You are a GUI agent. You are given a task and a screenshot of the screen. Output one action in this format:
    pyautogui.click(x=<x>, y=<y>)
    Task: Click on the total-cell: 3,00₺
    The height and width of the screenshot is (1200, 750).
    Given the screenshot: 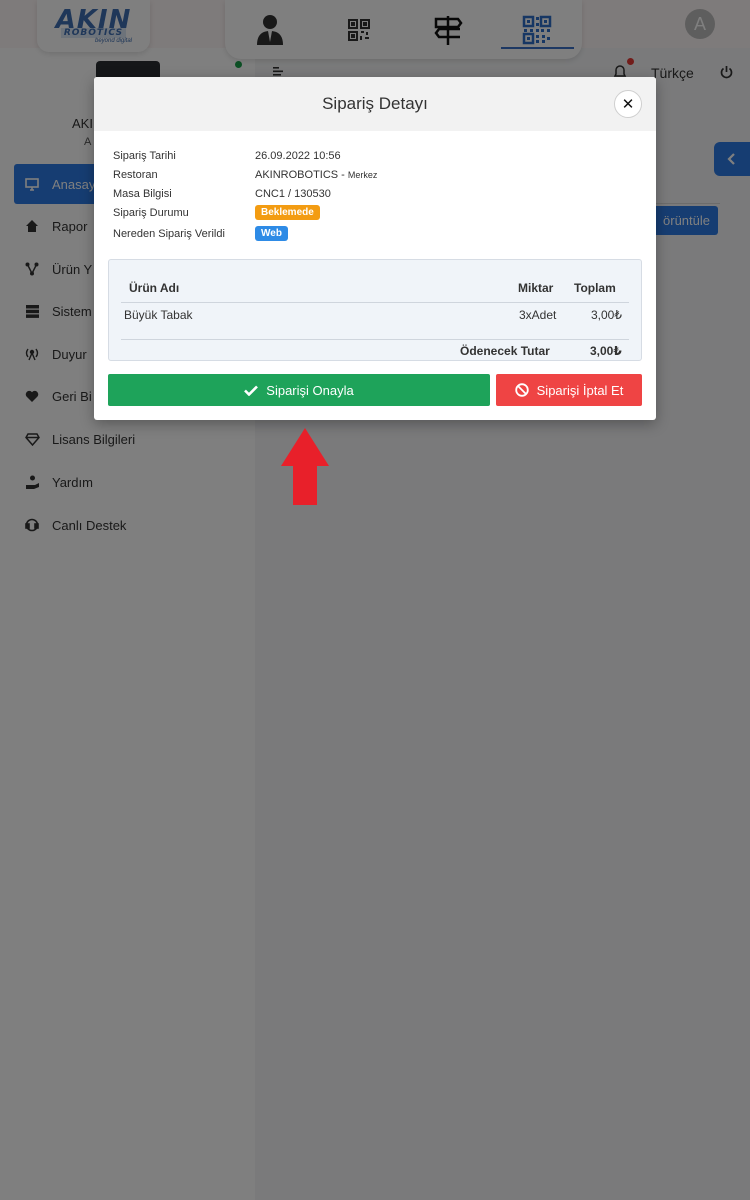 What is the action you would take?
    pyautogui.click(x=606, y=315)
    